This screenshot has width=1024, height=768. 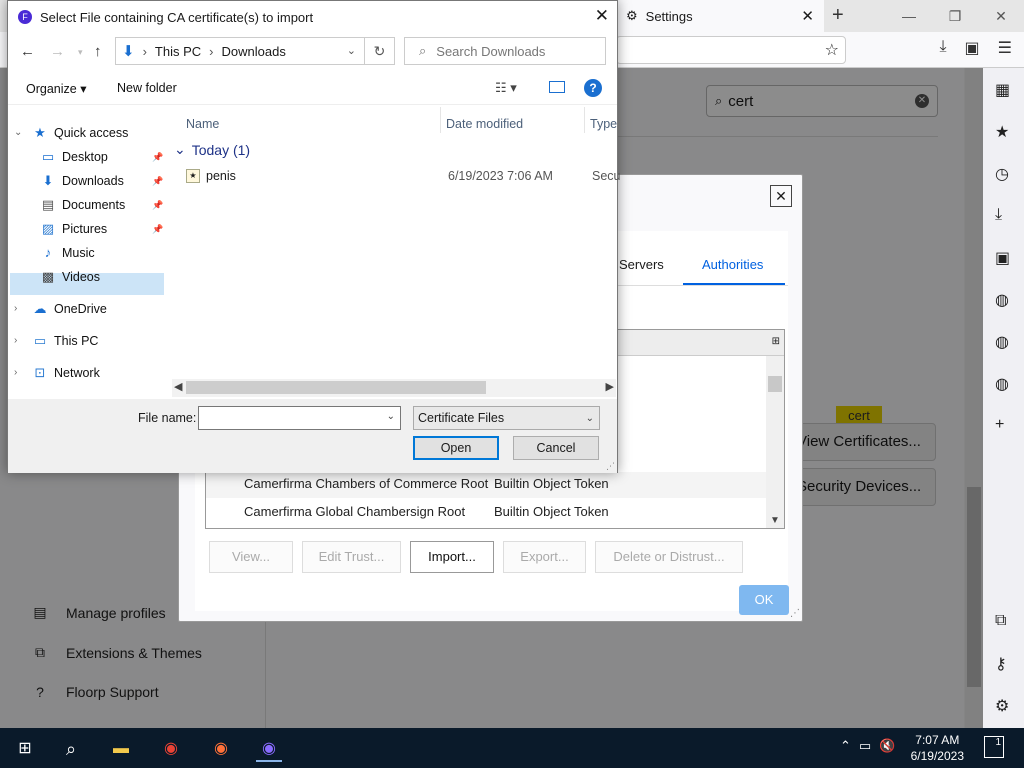 What do you see at coordinates (807, 16) in the screenshot?
I see `tab-close-icon: ✕` at bounding box center [807, 16].